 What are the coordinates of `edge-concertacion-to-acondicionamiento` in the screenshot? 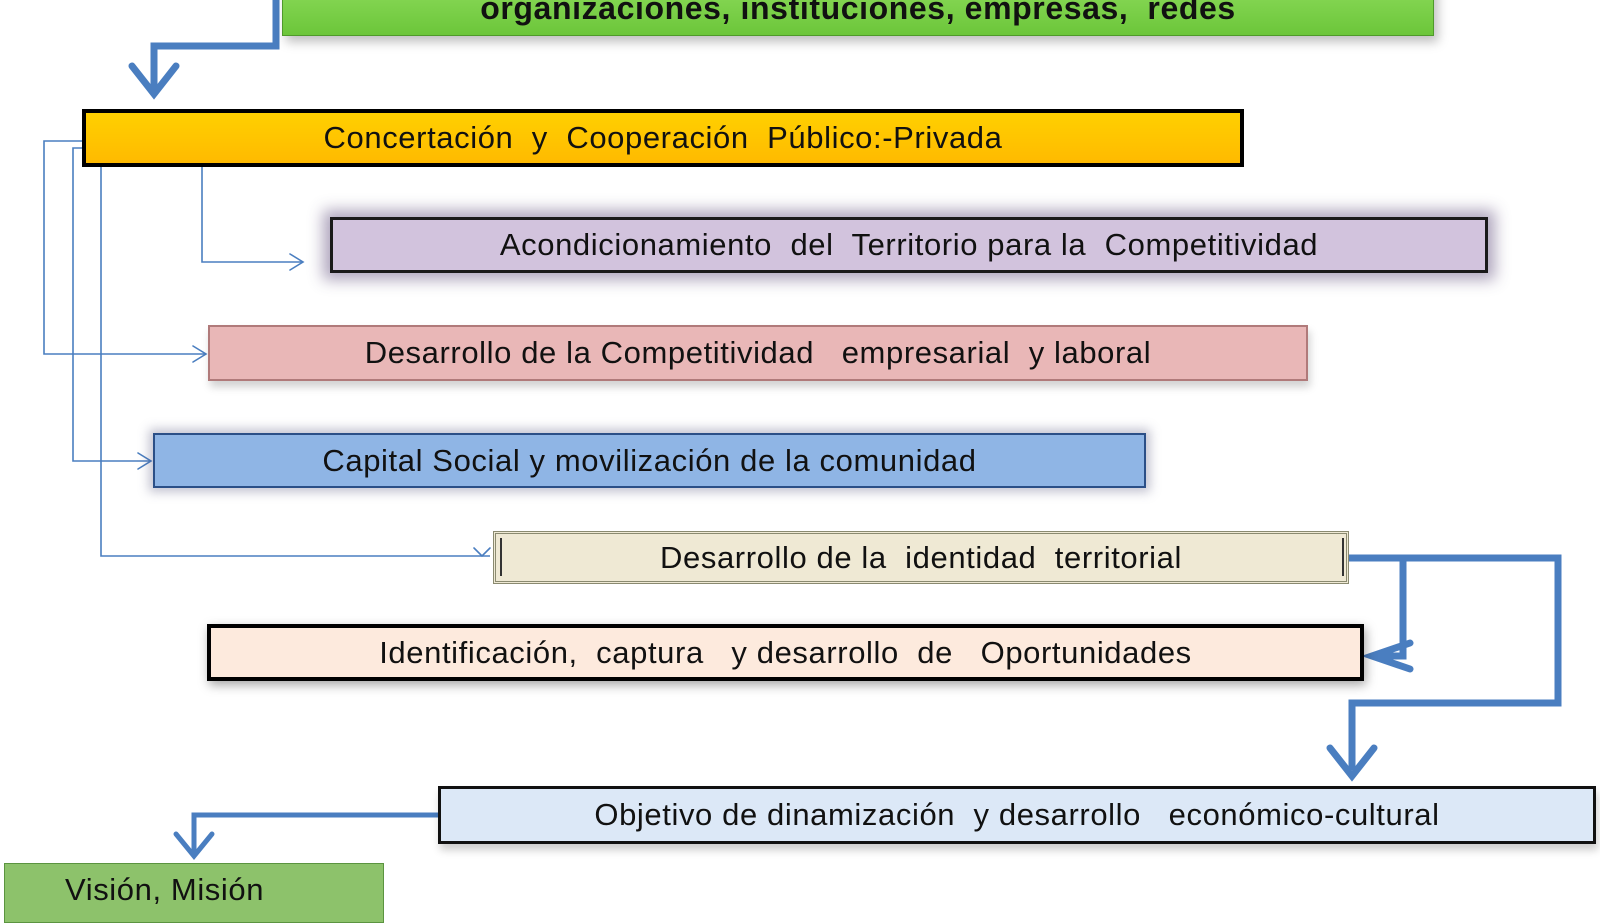 It's located at (252, 215).